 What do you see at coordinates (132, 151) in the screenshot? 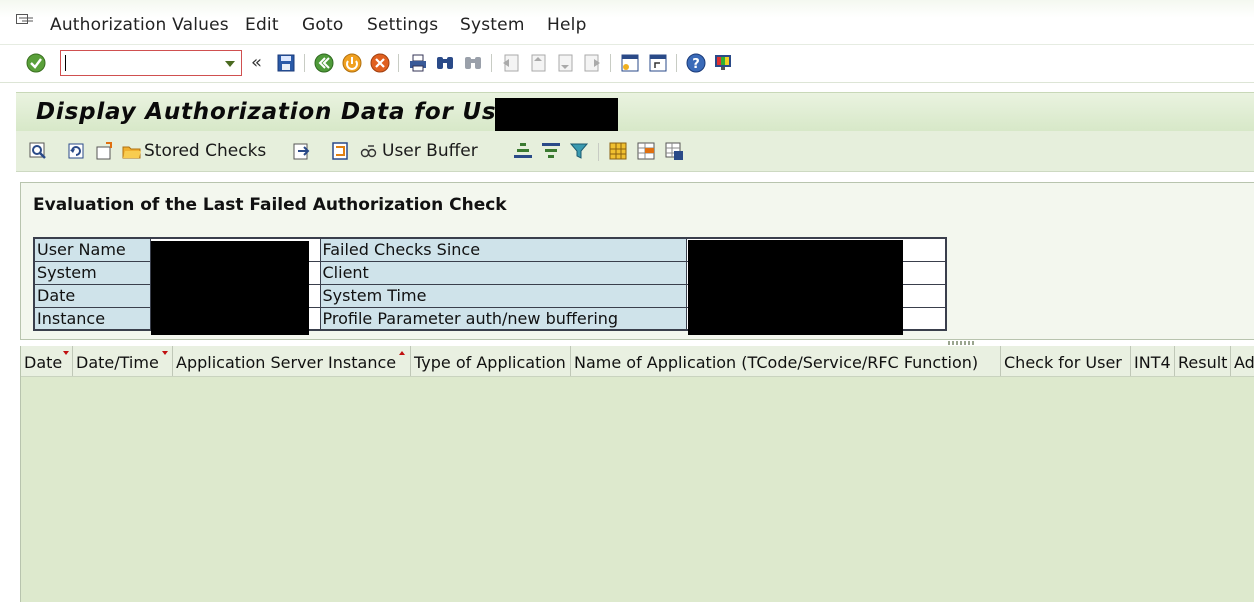
I see `stored-checks-folder-icon` at bounding box center [132, 151].